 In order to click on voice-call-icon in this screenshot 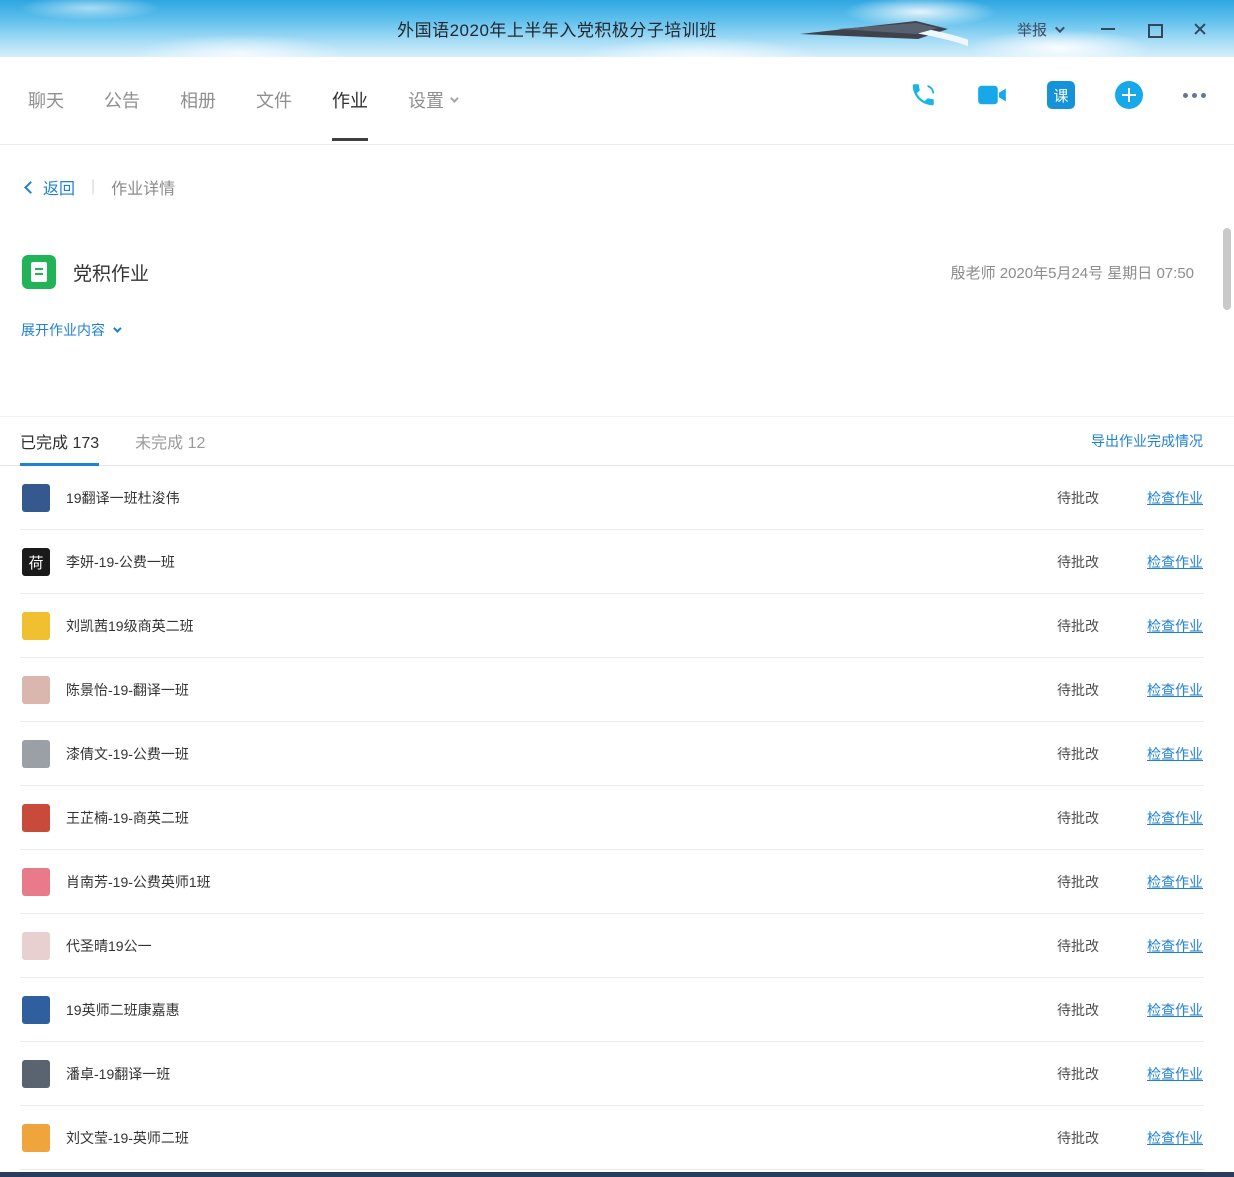, I will do `click(923, 95)`.